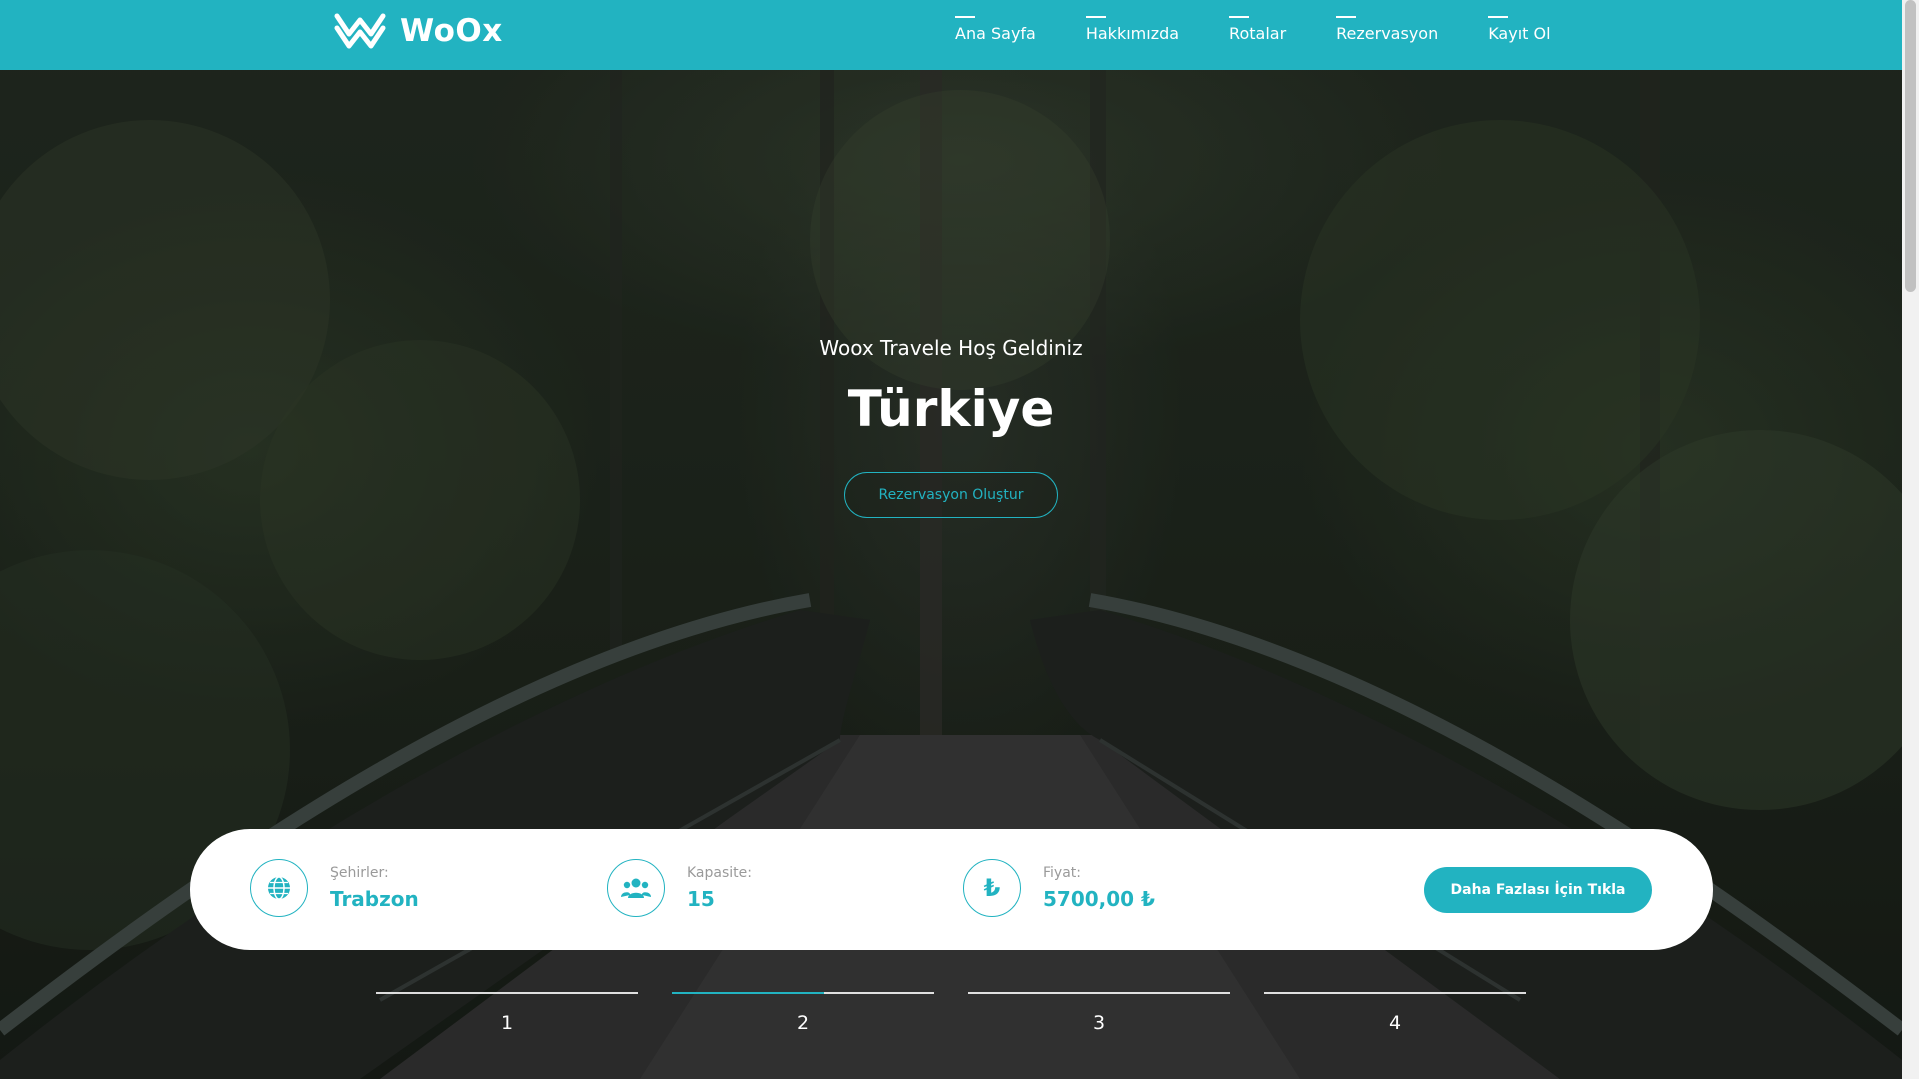 This screenshot has height=1079, width=1919. I want to click on slide-indicator-3: 3, so click(1099, 1013).